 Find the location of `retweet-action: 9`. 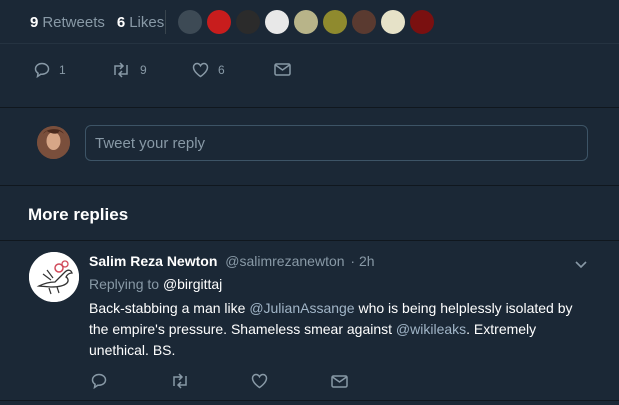

retweet-action: 9 is located at coordinates (129, 70).